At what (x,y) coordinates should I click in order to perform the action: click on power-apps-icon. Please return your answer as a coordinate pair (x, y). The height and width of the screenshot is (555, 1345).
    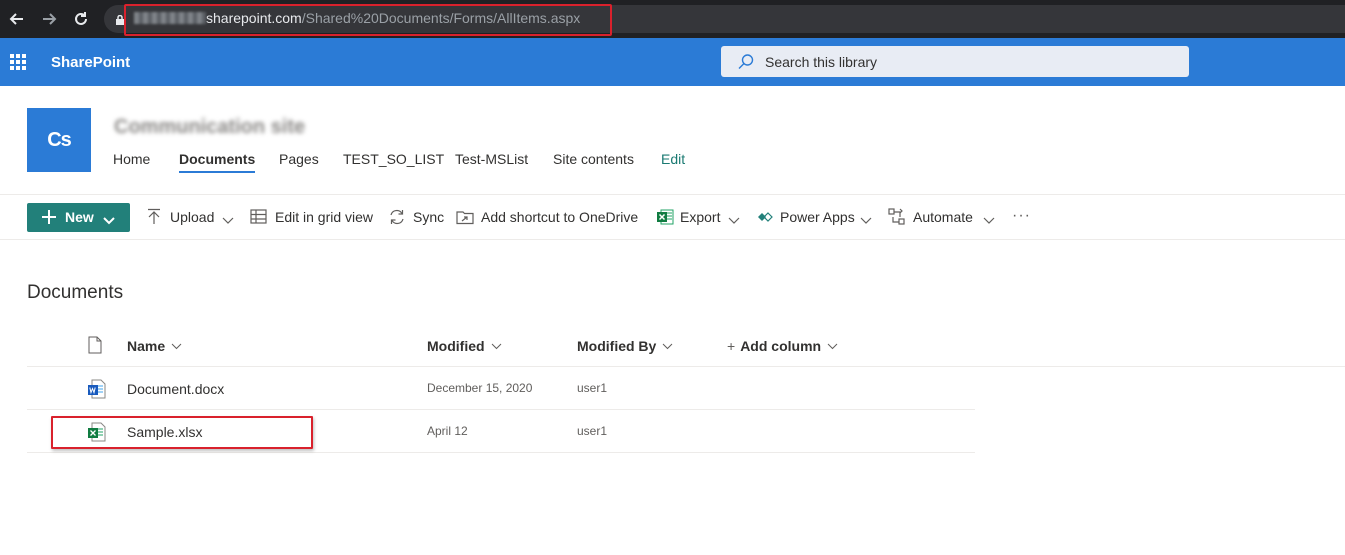
    Looking at the image, I should click on (765, 217).